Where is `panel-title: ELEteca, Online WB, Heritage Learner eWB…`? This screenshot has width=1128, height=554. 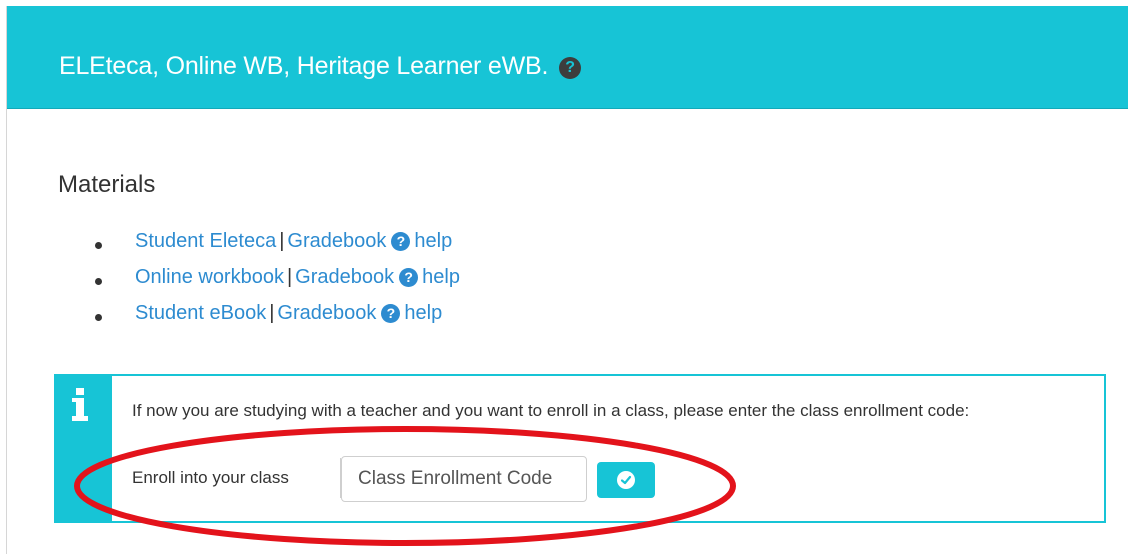 panel-title: ELEteca, Online WB, Heritage Learner eWB… is located at coordinates (320, 66).